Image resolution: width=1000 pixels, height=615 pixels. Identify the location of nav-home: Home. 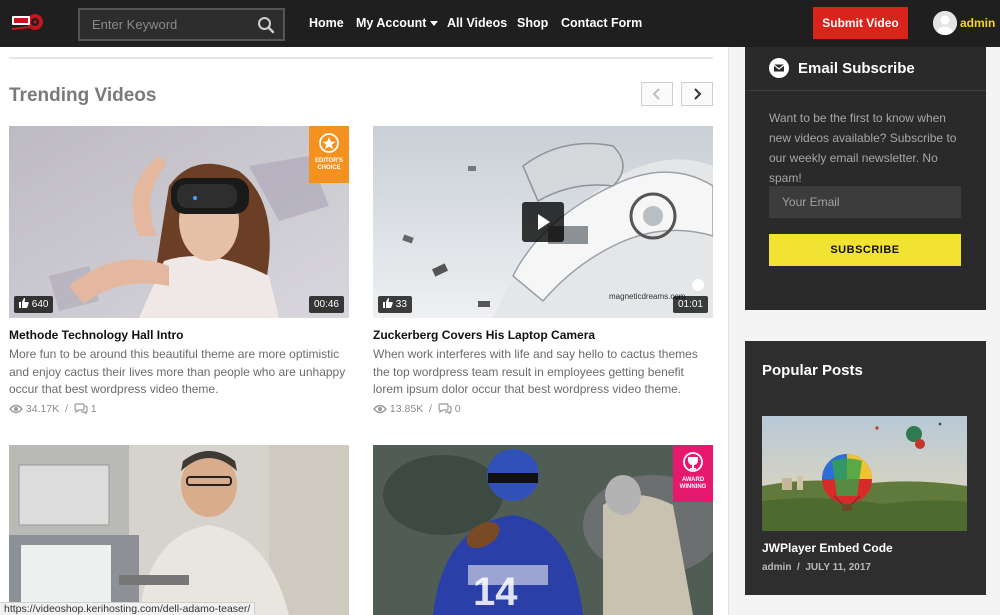
(326, 23).